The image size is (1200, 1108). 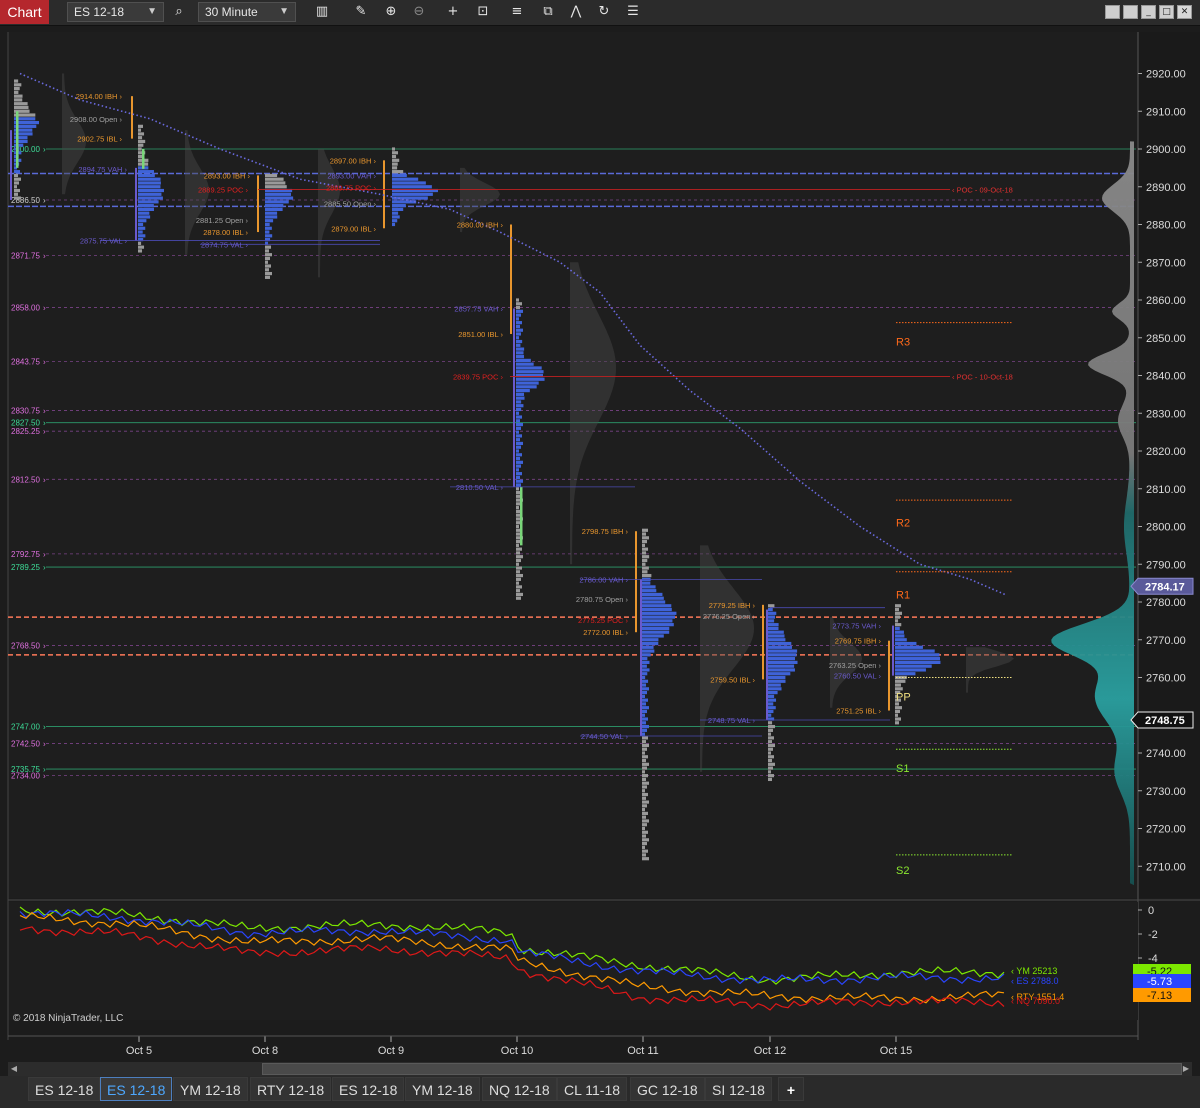 What do you see at coordinates (1166, 490) in the screenshot?
I see `price-tick-label: 2810.00` at bounding box center [1166, 490].